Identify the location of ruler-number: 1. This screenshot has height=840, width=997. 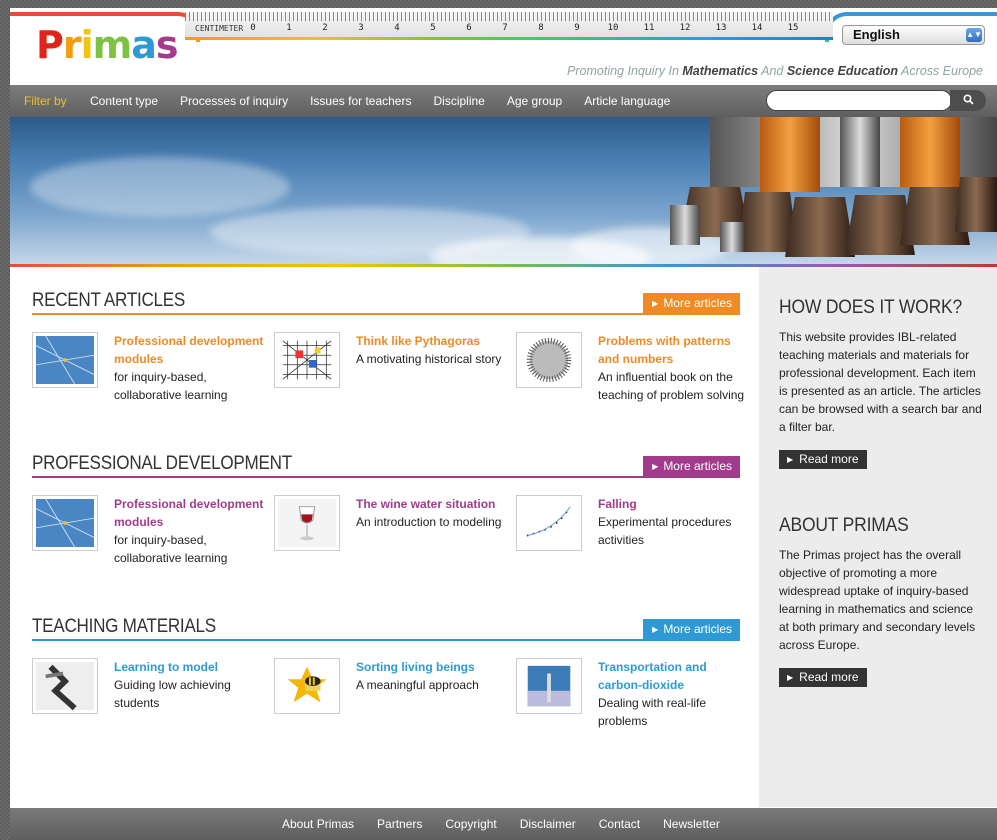
(289, 28).